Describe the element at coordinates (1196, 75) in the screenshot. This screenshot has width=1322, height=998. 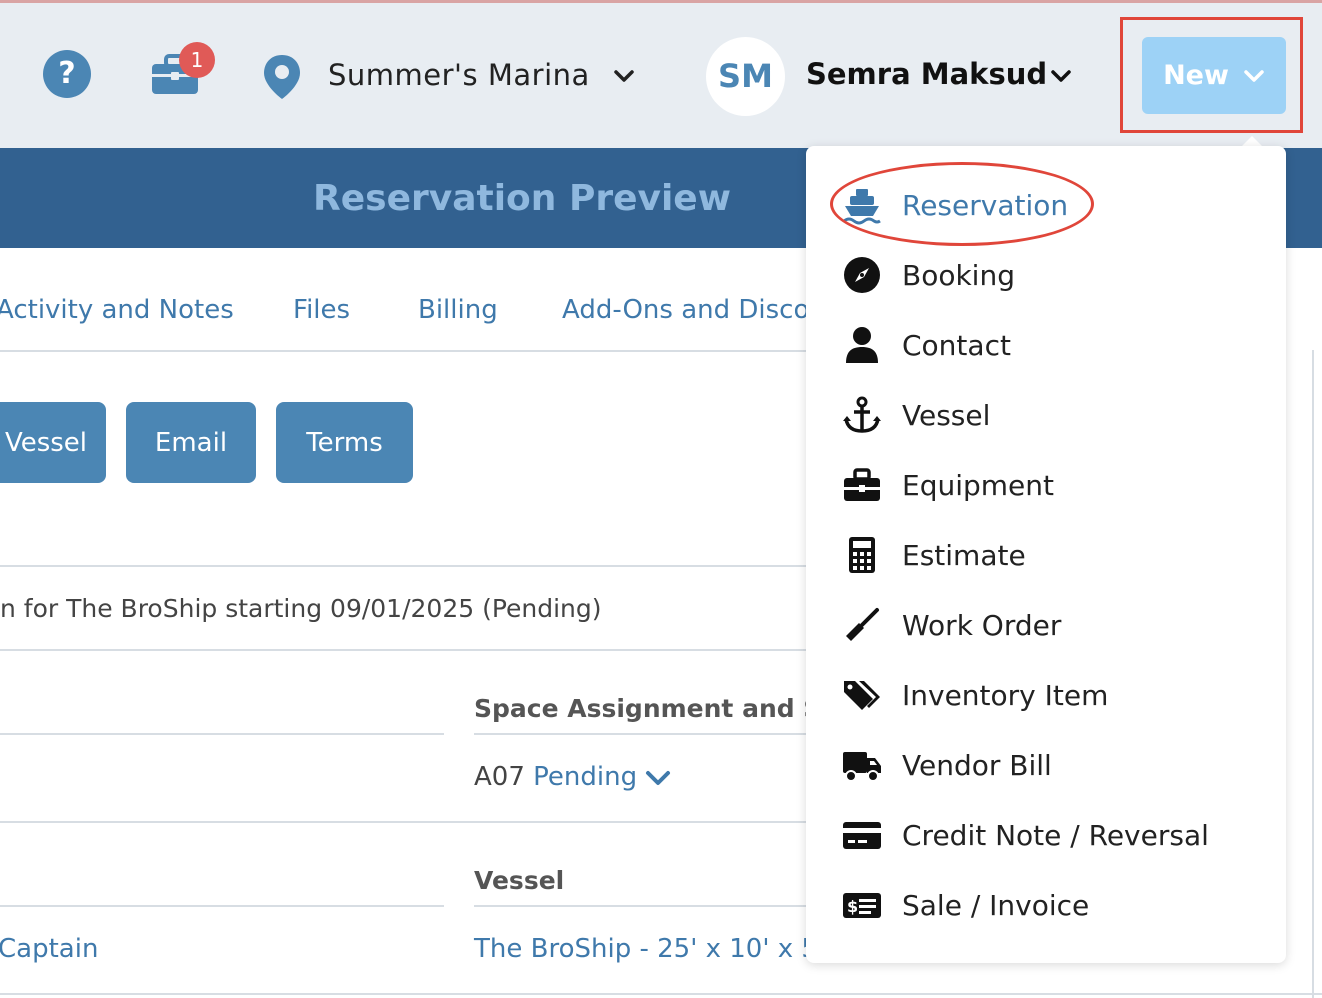
I see `new-button-label: New` at that location.